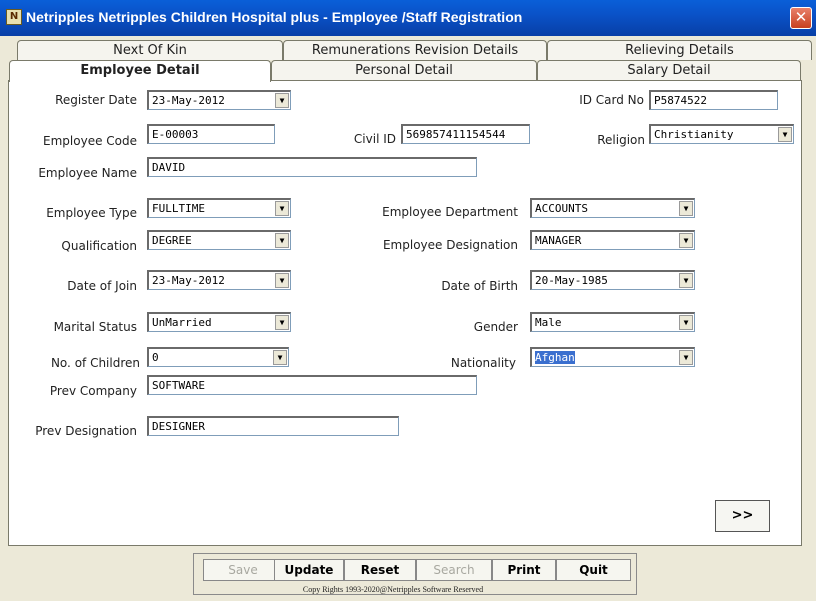 This screenshot has width=816, height=601. Describe the element at coordinates (548, 322) in the screenshot. I see `gender-value: Male` at that location.